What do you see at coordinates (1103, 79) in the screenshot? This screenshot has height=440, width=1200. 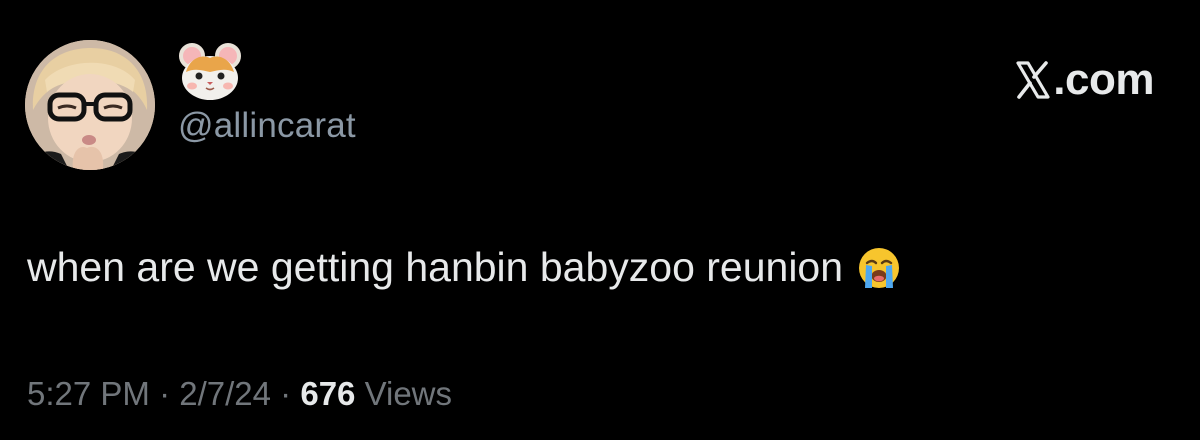 I see `brand-domain-suffix: .com` at bounding box center [1103, 79].